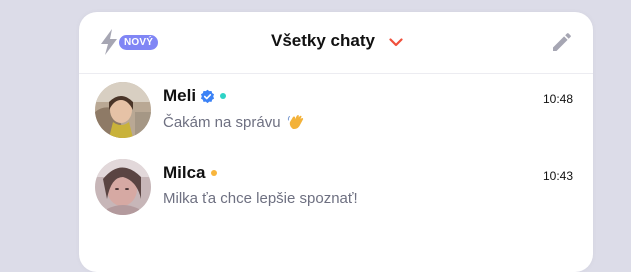 This screenshot has height=272, width=631. I want to click on chat-name-line: Meli, so click(195, 96).